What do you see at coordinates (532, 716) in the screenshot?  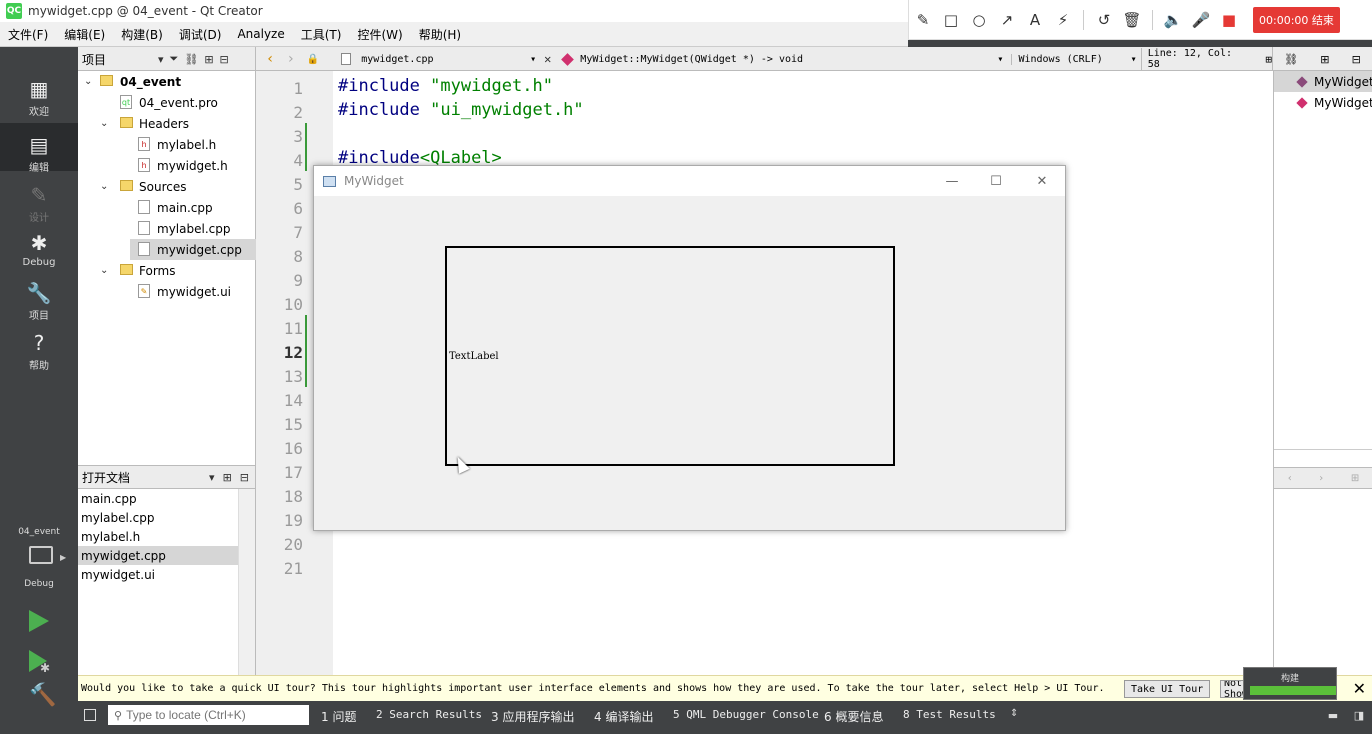 I see `pane-application-output: 3 应用程序输出` at bounding box center [532, 716].